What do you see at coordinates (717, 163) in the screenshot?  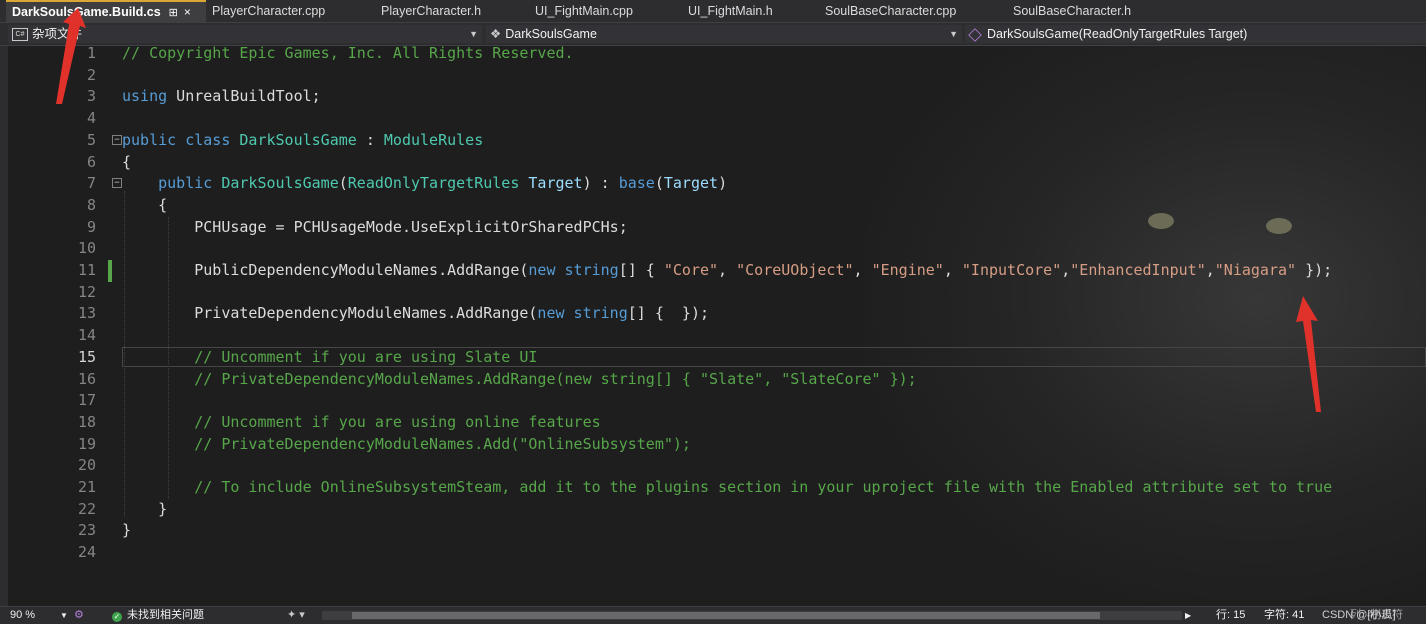 I see `code-line: 6{` at bounding box center [717, 163].